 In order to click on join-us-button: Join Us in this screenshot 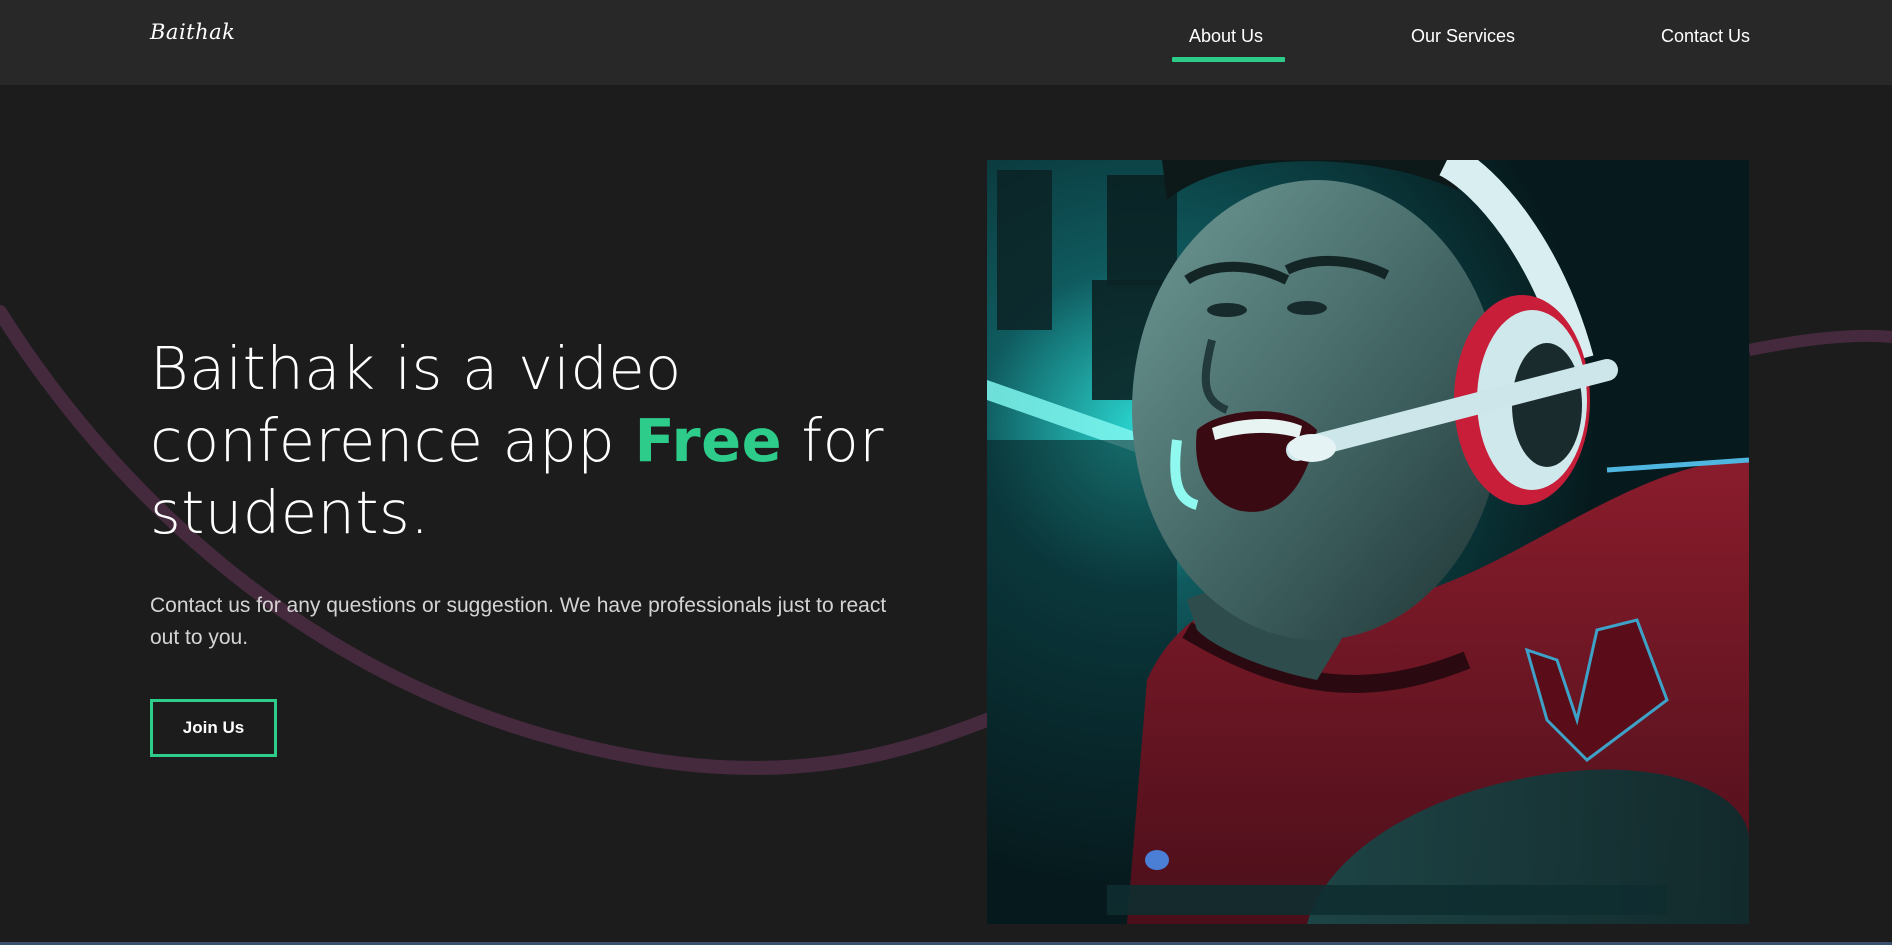, I will do `click(213, 728)`.